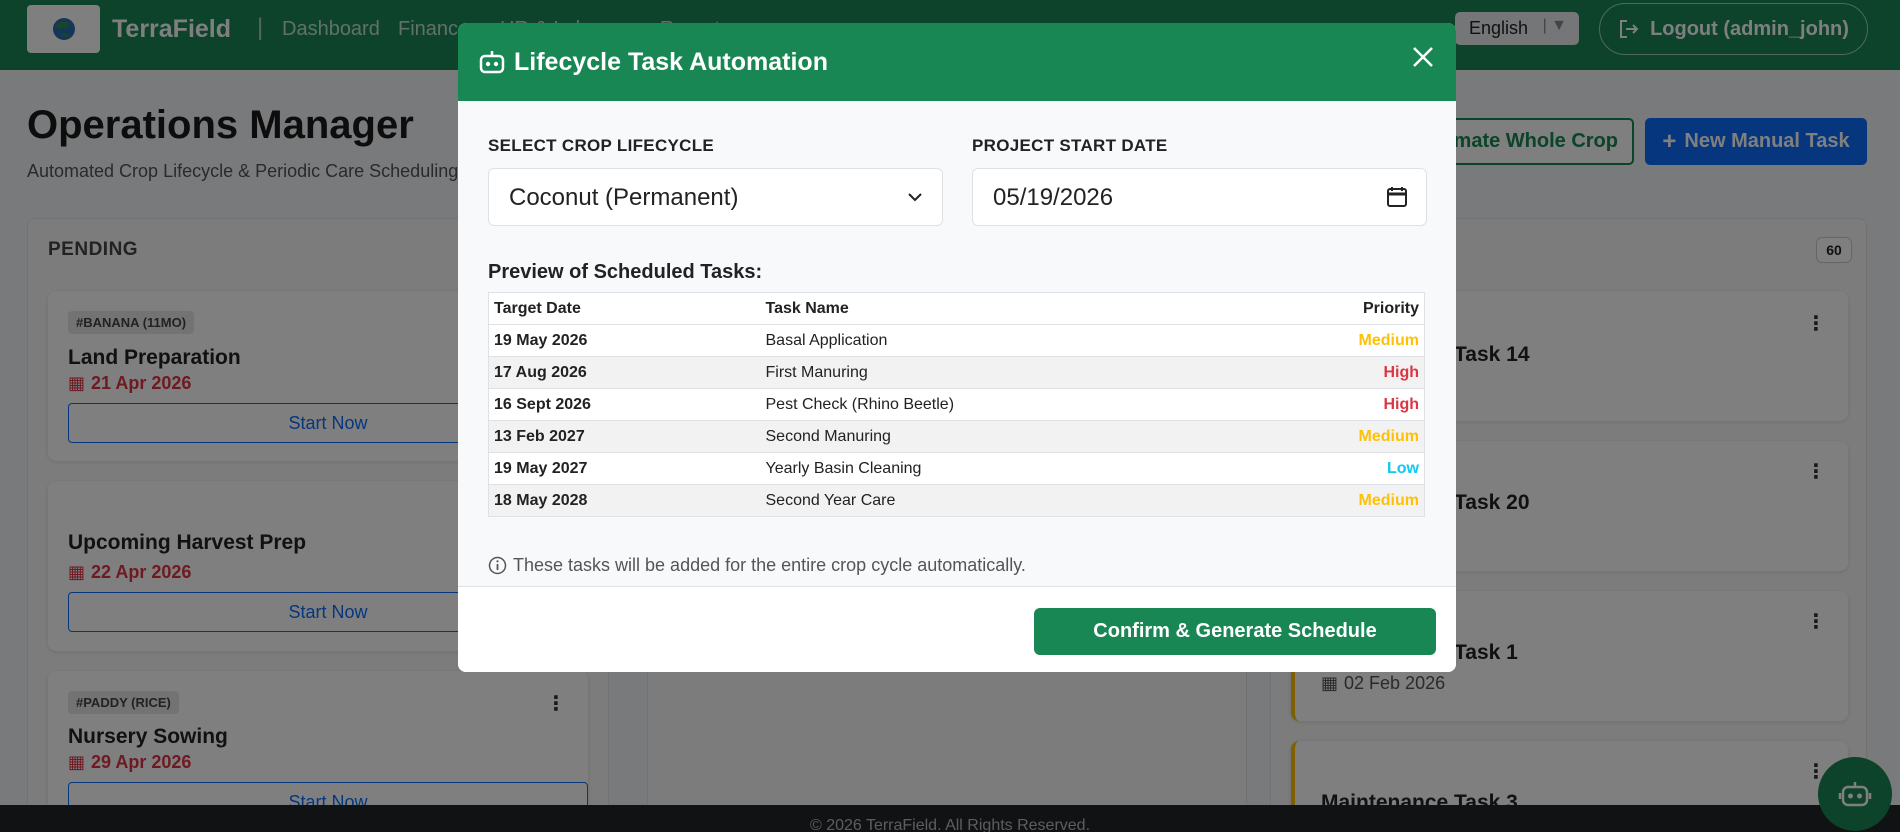 This screenshot has width=1900, height=832. I want to click on target-date: 19 May 2027, so click(624, 468).